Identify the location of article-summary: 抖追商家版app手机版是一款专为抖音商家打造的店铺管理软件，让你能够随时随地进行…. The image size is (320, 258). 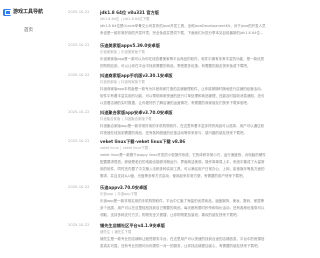
(182, 95).